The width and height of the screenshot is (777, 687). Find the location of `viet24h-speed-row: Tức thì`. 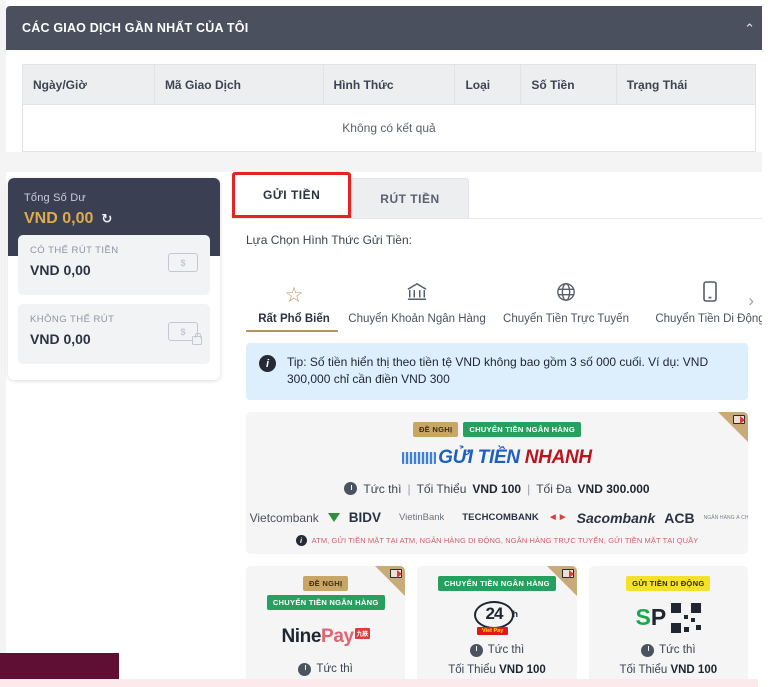

viet24h-speed-row: Tức thì is located at coordinates (496, 650).